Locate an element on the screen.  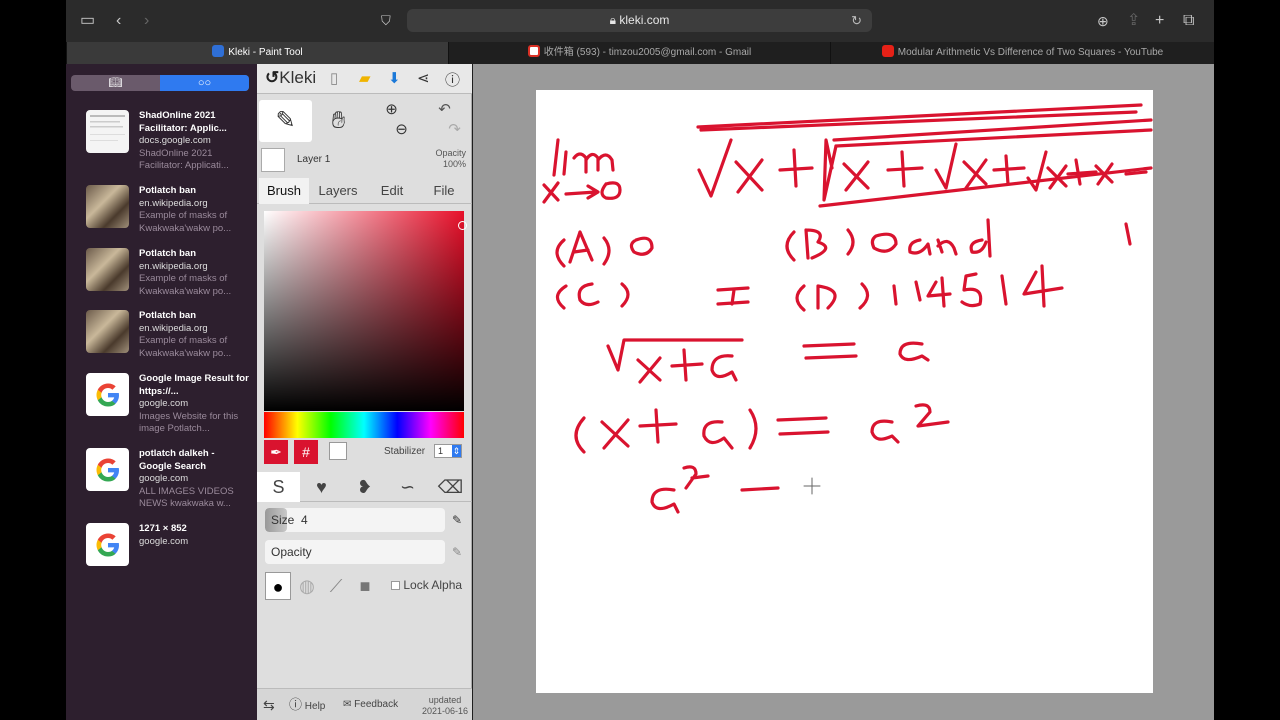
eraser-icon: ⌫ is located at coordinates (450, 487).